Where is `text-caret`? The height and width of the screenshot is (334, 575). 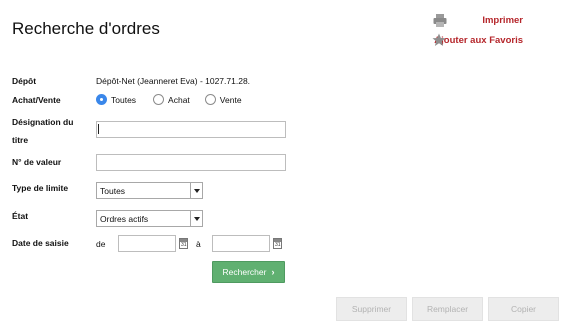 text-caret is located at coordinates (98, 129).